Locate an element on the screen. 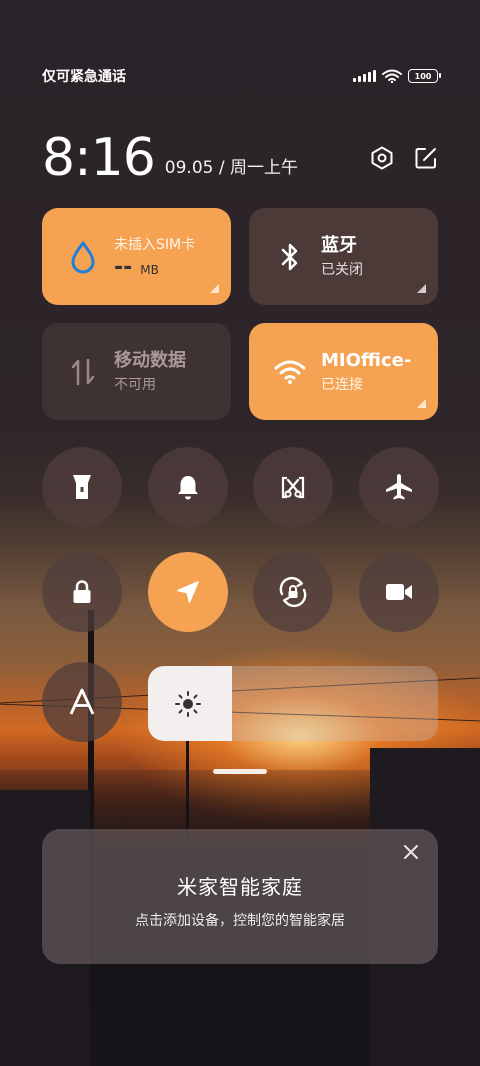 The width and height of the screenshot is (480, 1066). data-usage-unit: MB is located at coordinates (149, 270).